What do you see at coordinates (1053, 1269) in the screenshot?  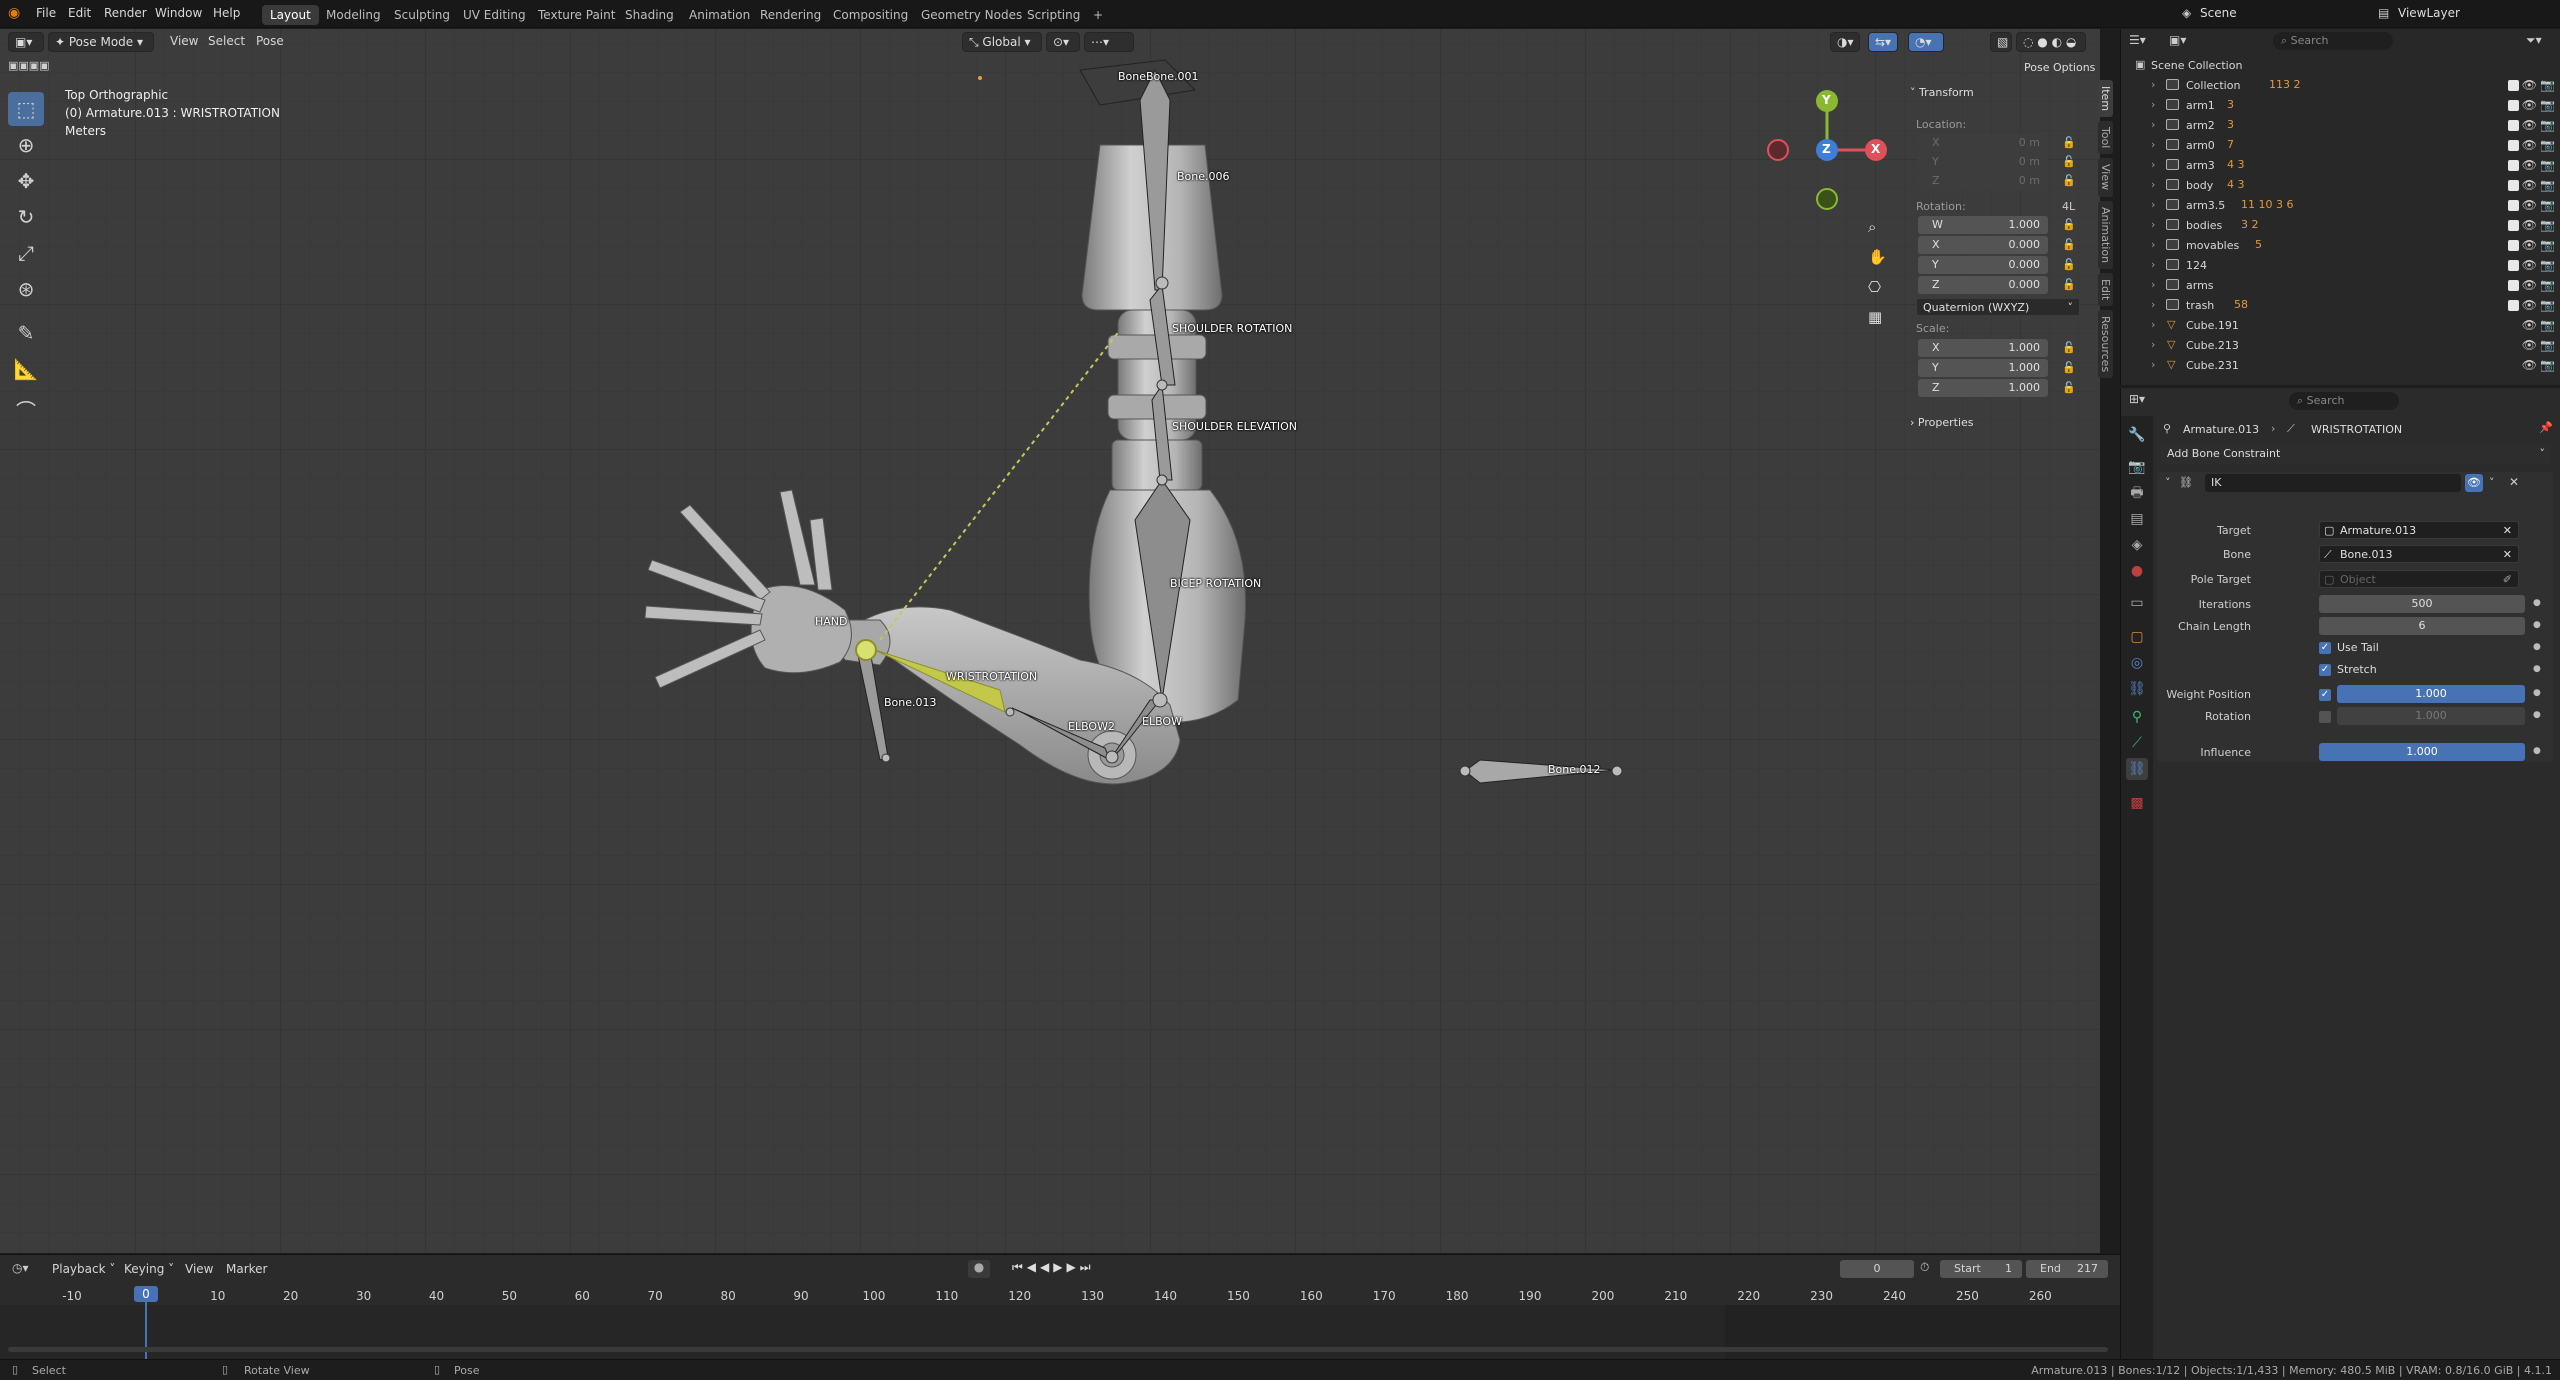 I see `playback-controls: ⏮◀◀▶▶⏭` at bounding box center [1053, 1269].